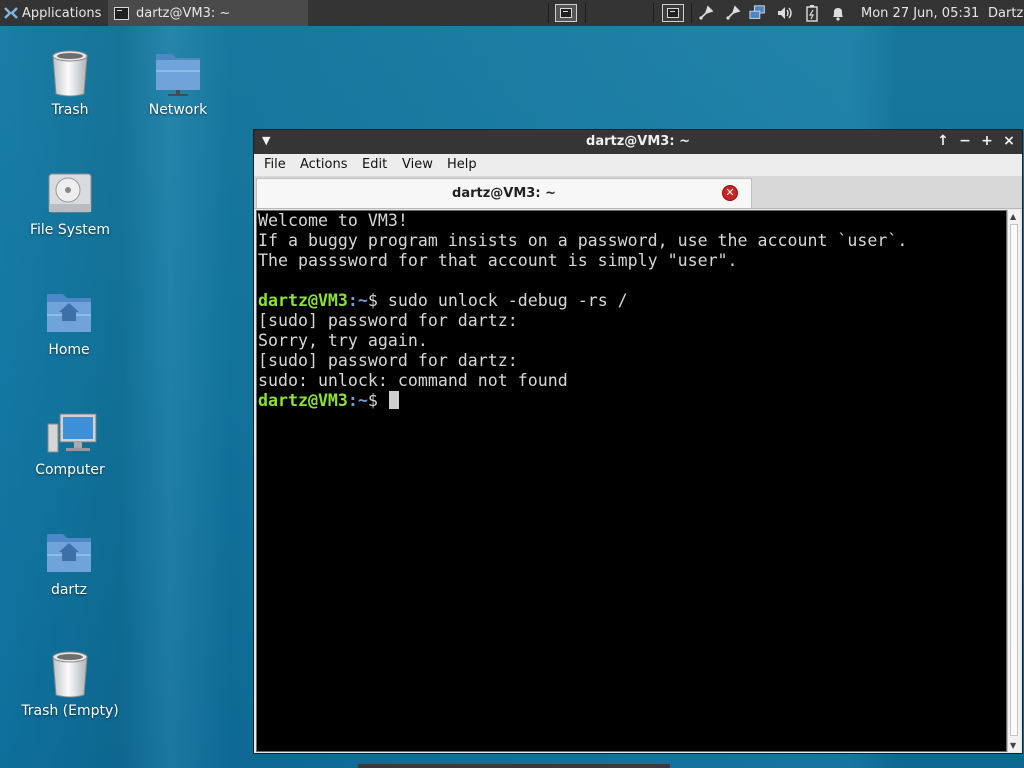 The image size is (1024, 768). I want to click on taskbar-terminal-button: dartz@VM3: ~, so click(208, 13).